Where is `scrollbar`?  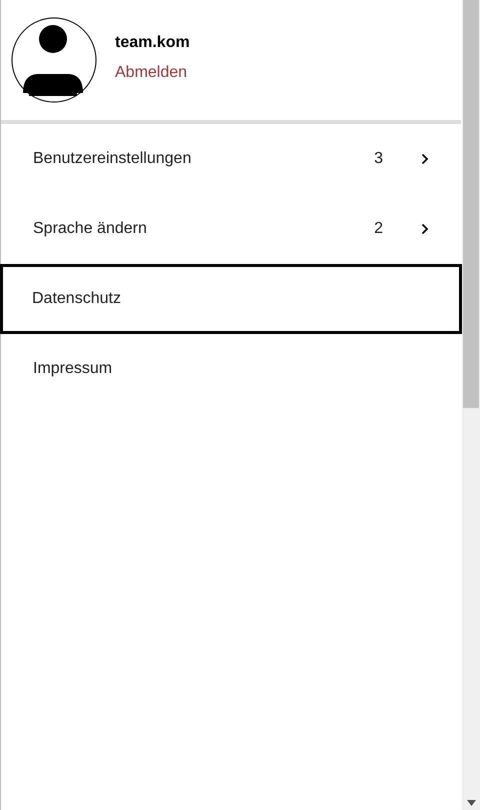
scrollbar is located at coordinates (471, 405).